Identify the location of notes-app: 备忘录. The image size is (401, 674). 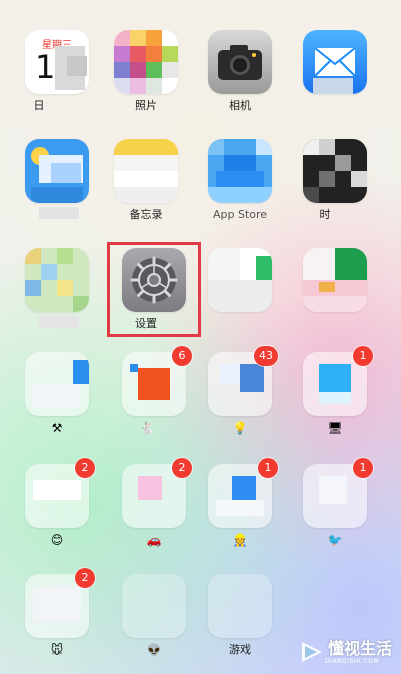
(146, 180).